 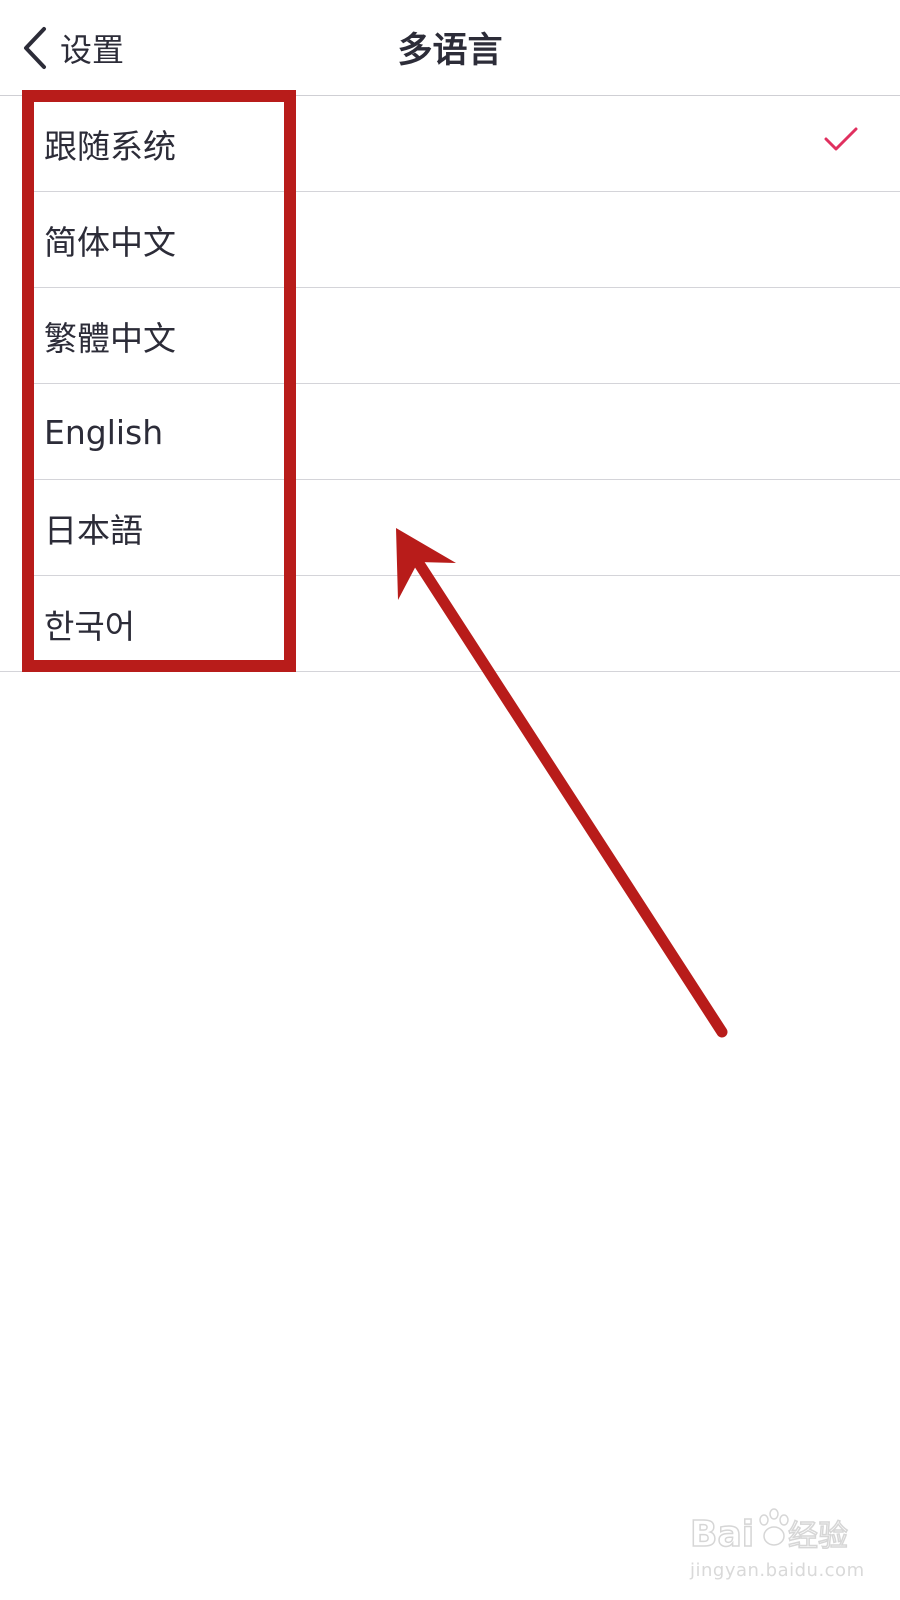 What do you see at coordinates (818, 1536) in the screenshot?
I see `svg-text: 经验` at bounding box center [818, 1536].